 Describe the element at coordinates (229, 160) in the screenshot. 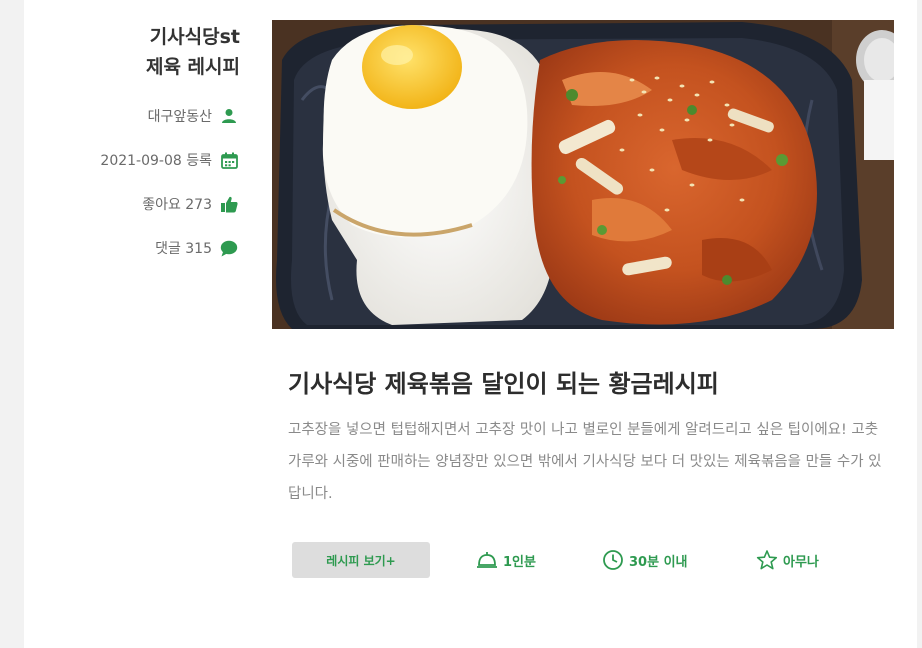

I see `calendar-icon` at that location.